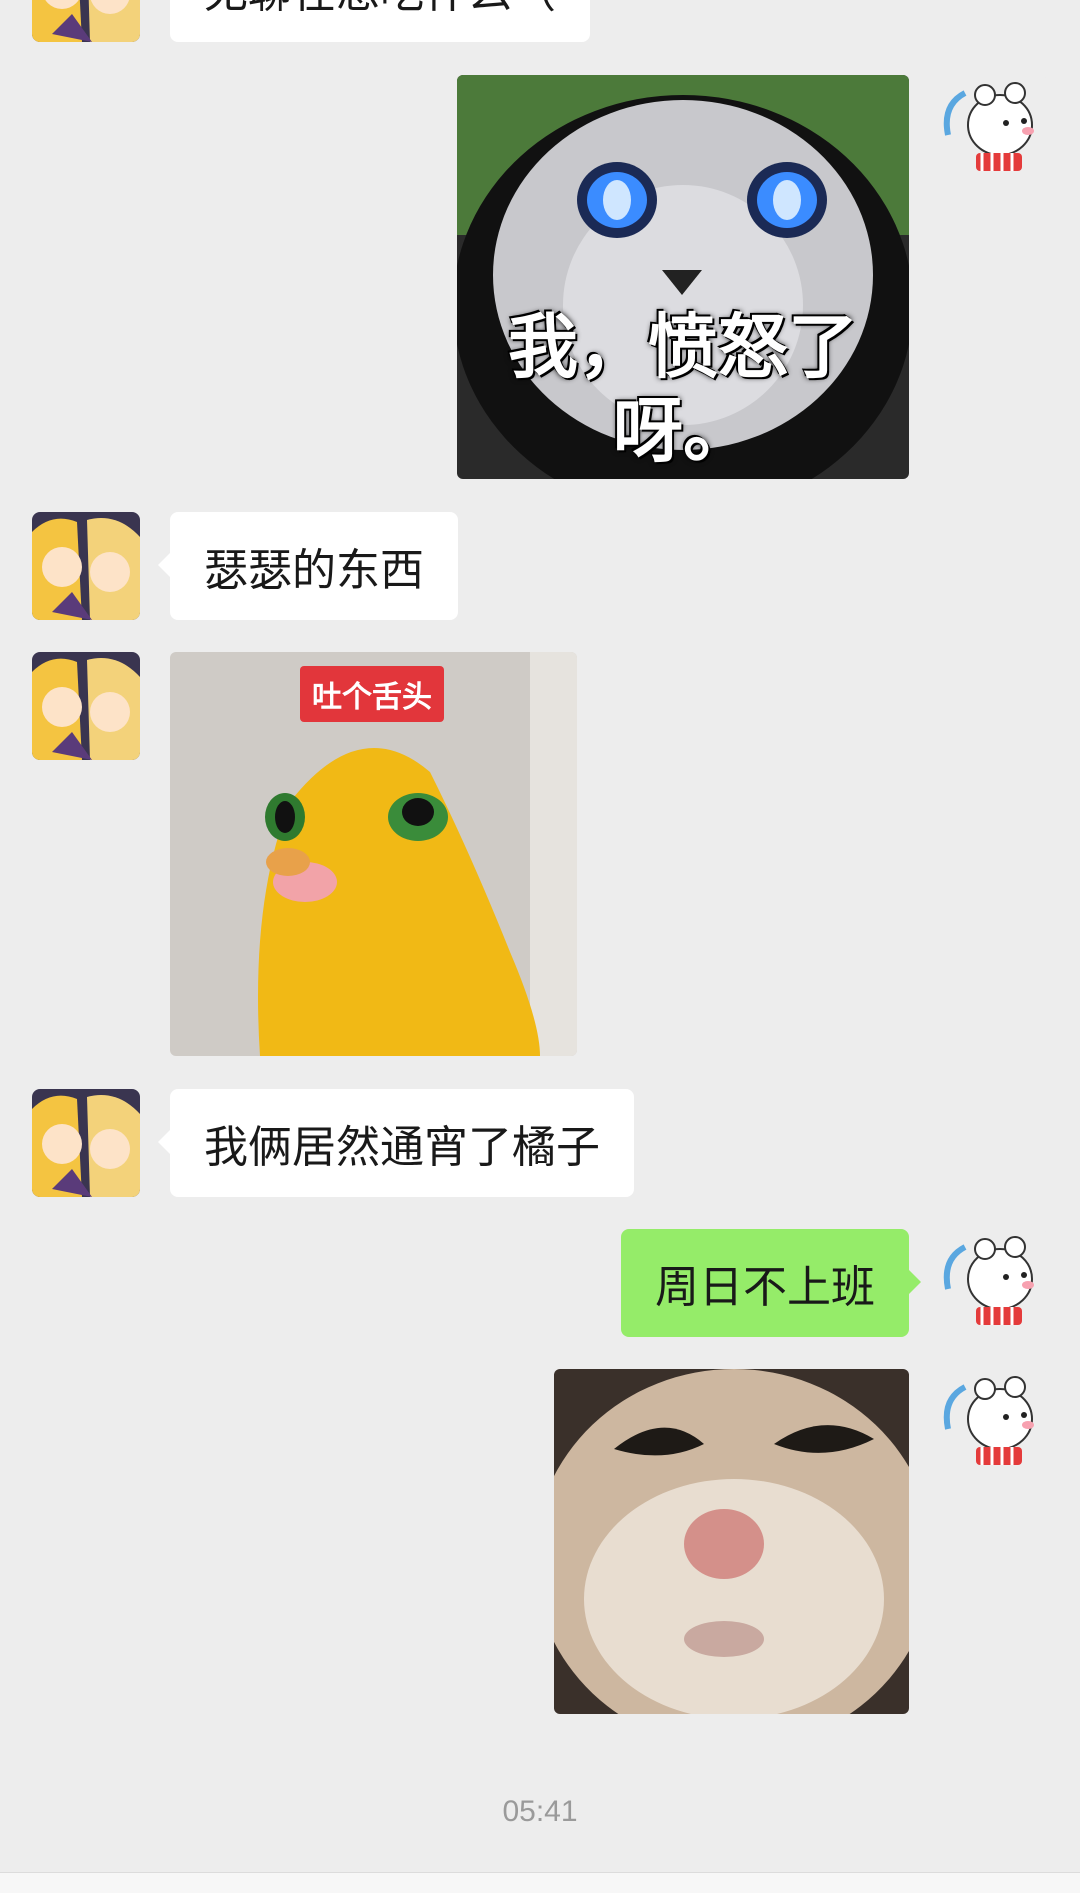  I want to click on image-cat-photo, so click(731, 1541).